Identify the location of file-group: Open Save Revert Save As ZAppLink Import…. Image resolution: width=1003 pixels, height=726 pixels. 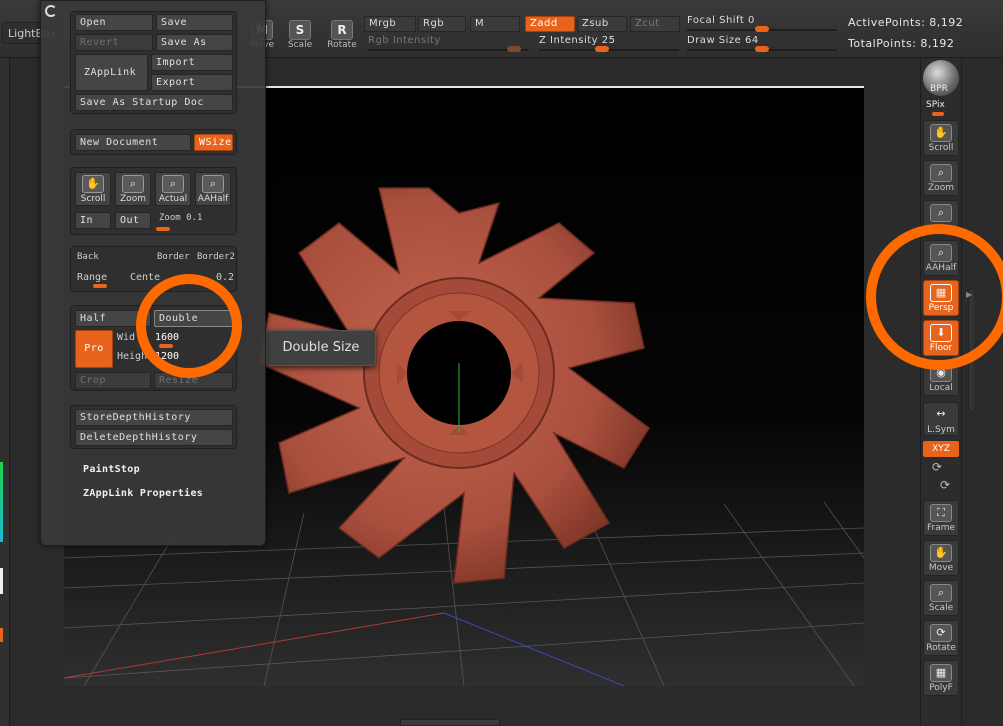
(153, 62).